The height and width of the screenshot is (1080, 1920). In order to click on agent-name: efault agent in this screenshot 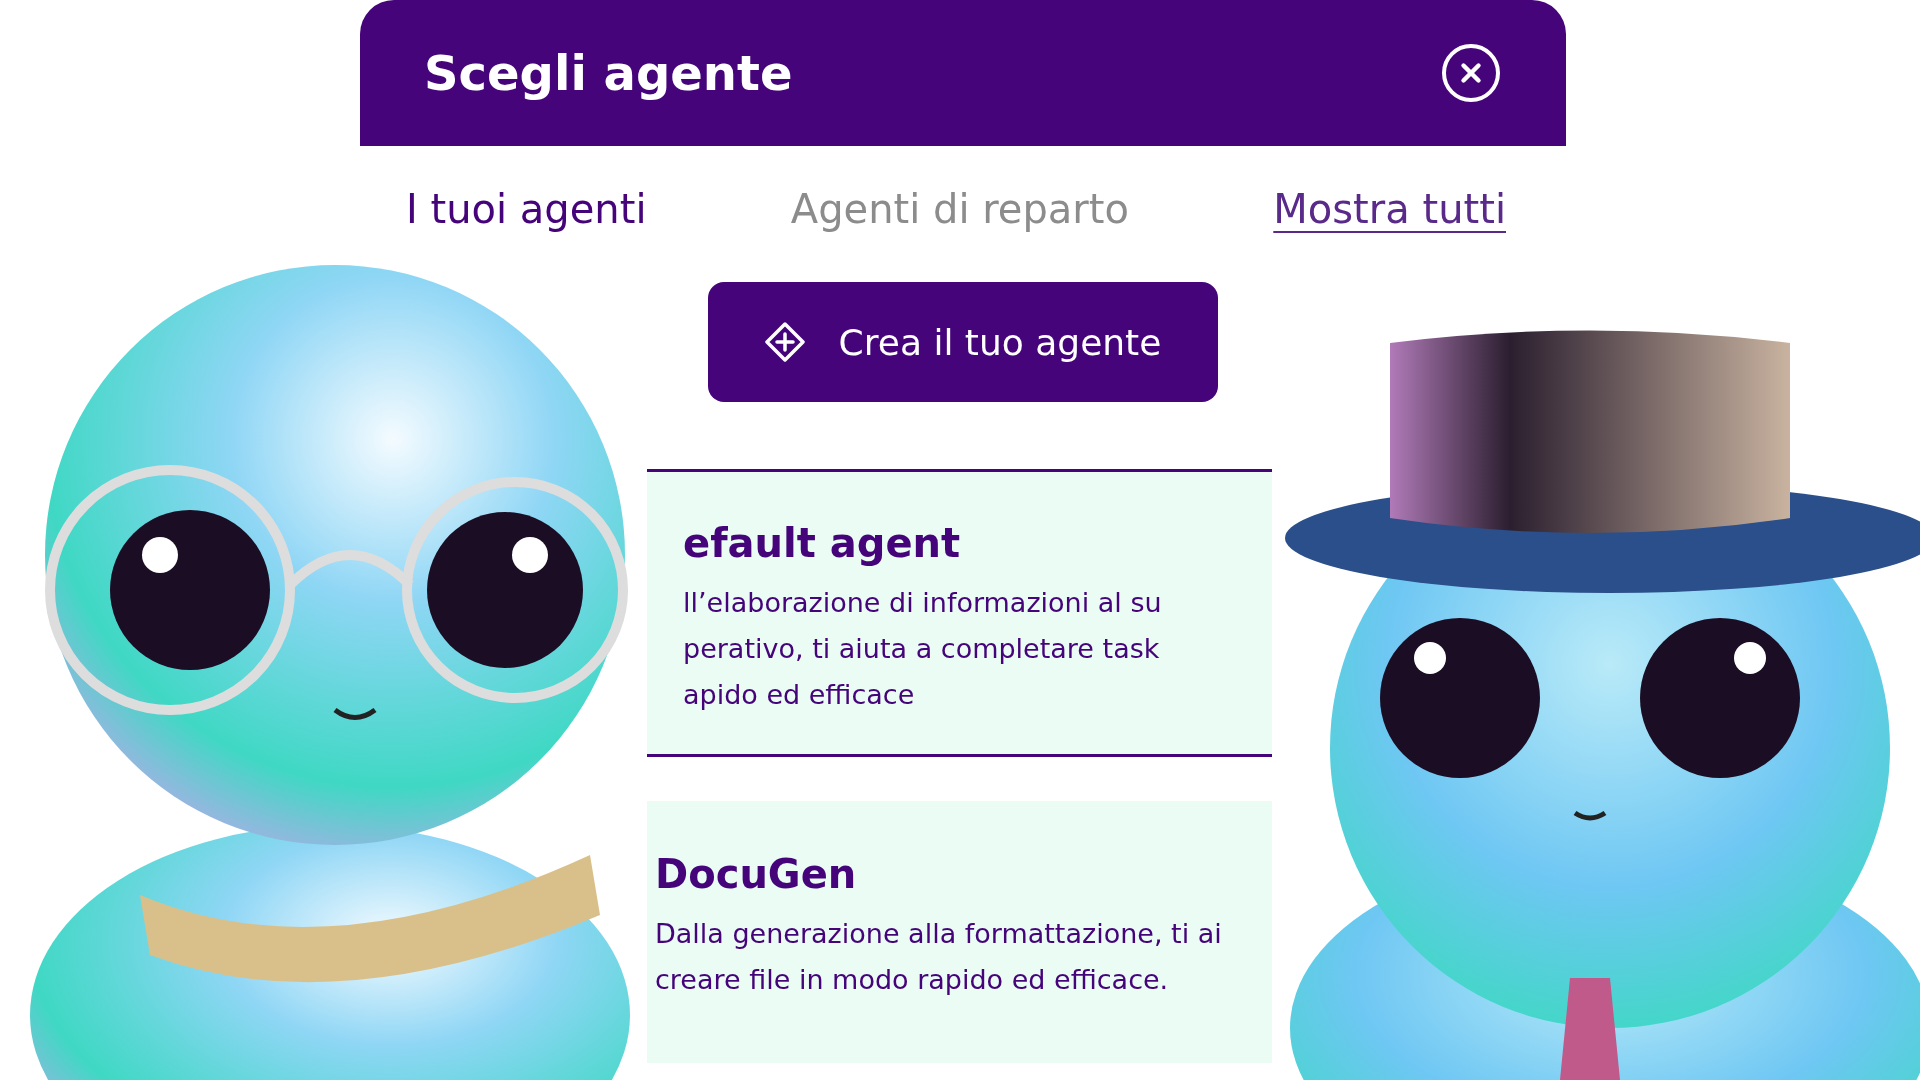, I will do `click(822, 543)`.